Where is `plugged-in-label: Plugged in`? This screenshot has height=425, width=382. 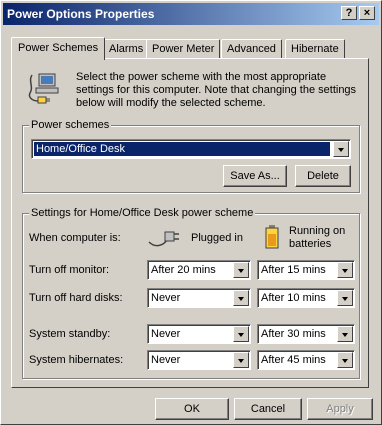 plugged-in-label: Plugged in is located at coordinates (217, 238).